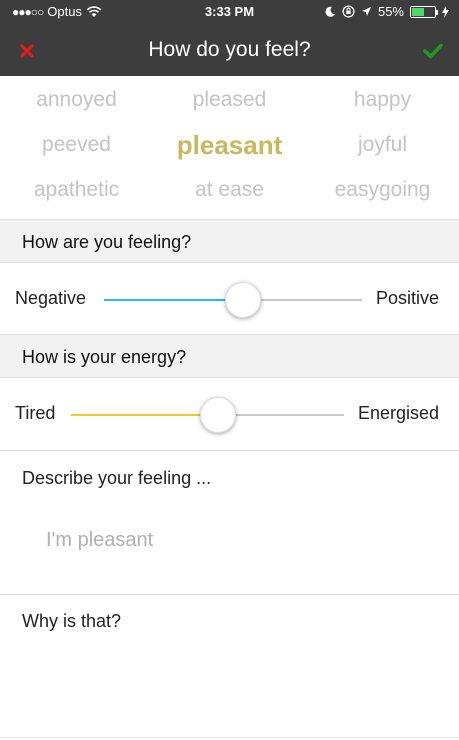  Describe the element at coordinates (229, 687) in the screenshot. I see `reason-input` at that location.